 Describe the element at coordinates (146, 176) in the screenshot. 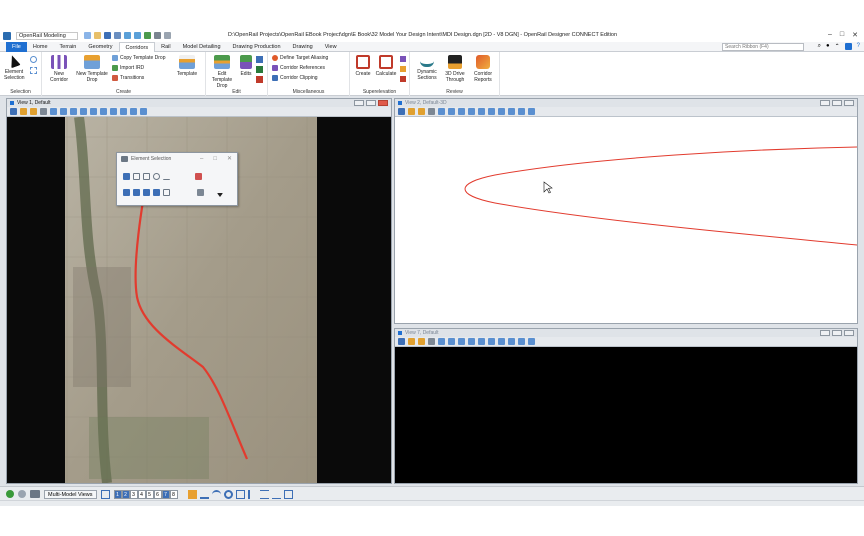

I see `shape-select-icon` at that location.